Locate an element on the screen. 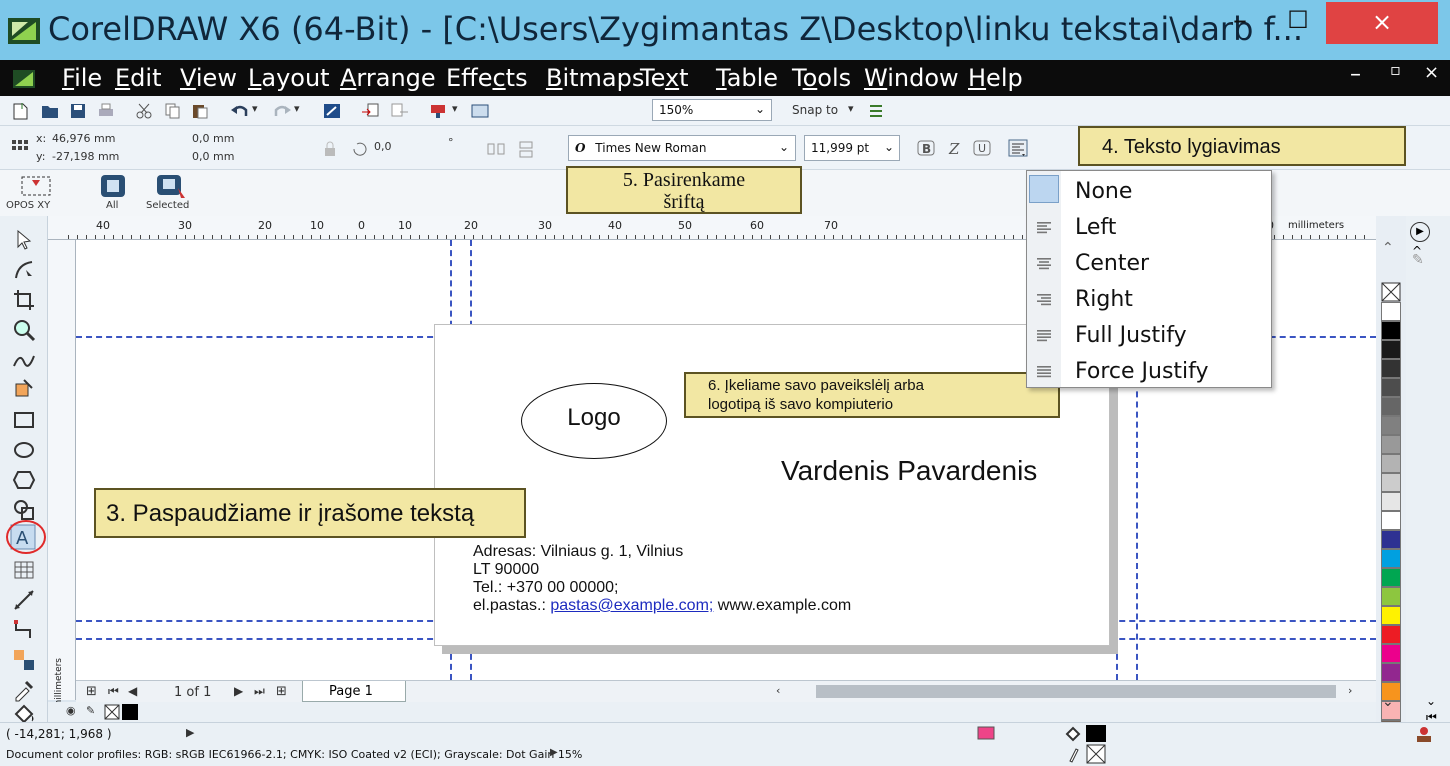 Image resolution: width=1450 pixels, height=766 pixels. horizontal-scrollbar-thumb is located at coordinates (1076, 691).